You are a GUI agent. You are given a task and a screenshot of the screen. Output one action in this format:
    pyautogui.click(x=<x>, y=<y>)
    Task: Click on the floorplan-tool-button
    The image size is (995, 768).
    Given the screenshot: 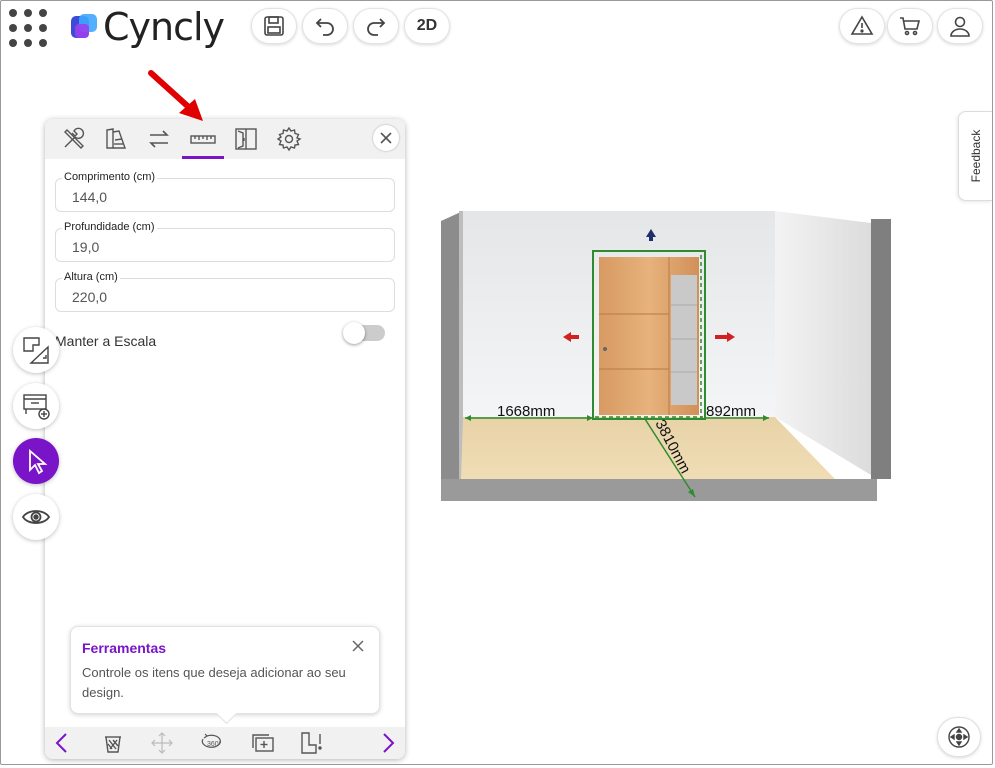 What is the action you would take?
    pyautogui.click(x=36, y=350)
    